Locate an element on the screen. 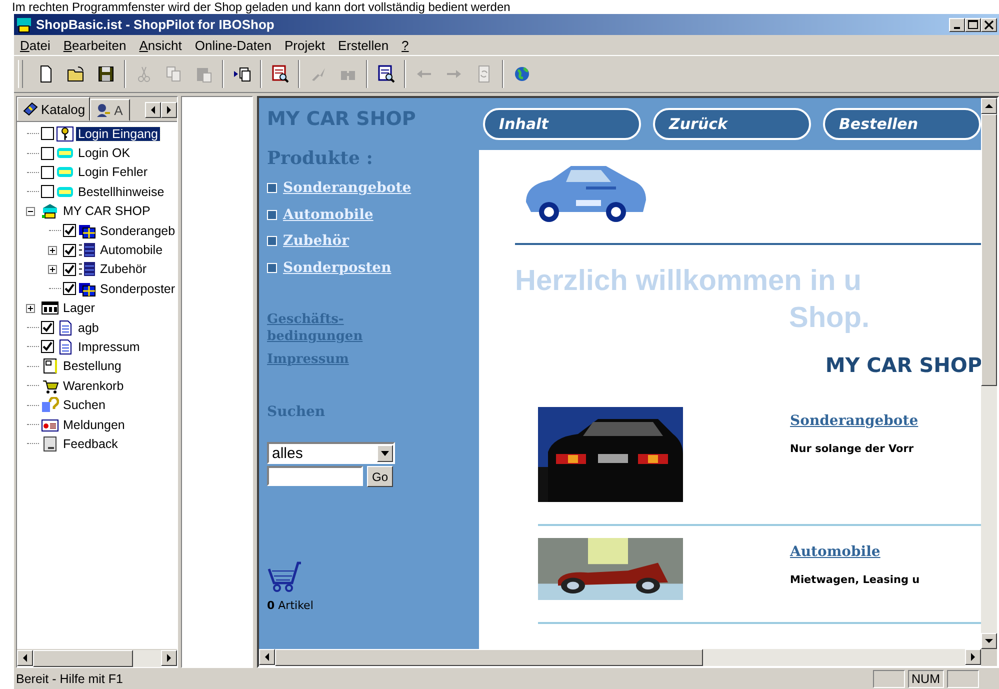 Image resolution: width=999 pixels, height=689 pixels. category-link: Sonderangebote is located at coordinates (854, 421).